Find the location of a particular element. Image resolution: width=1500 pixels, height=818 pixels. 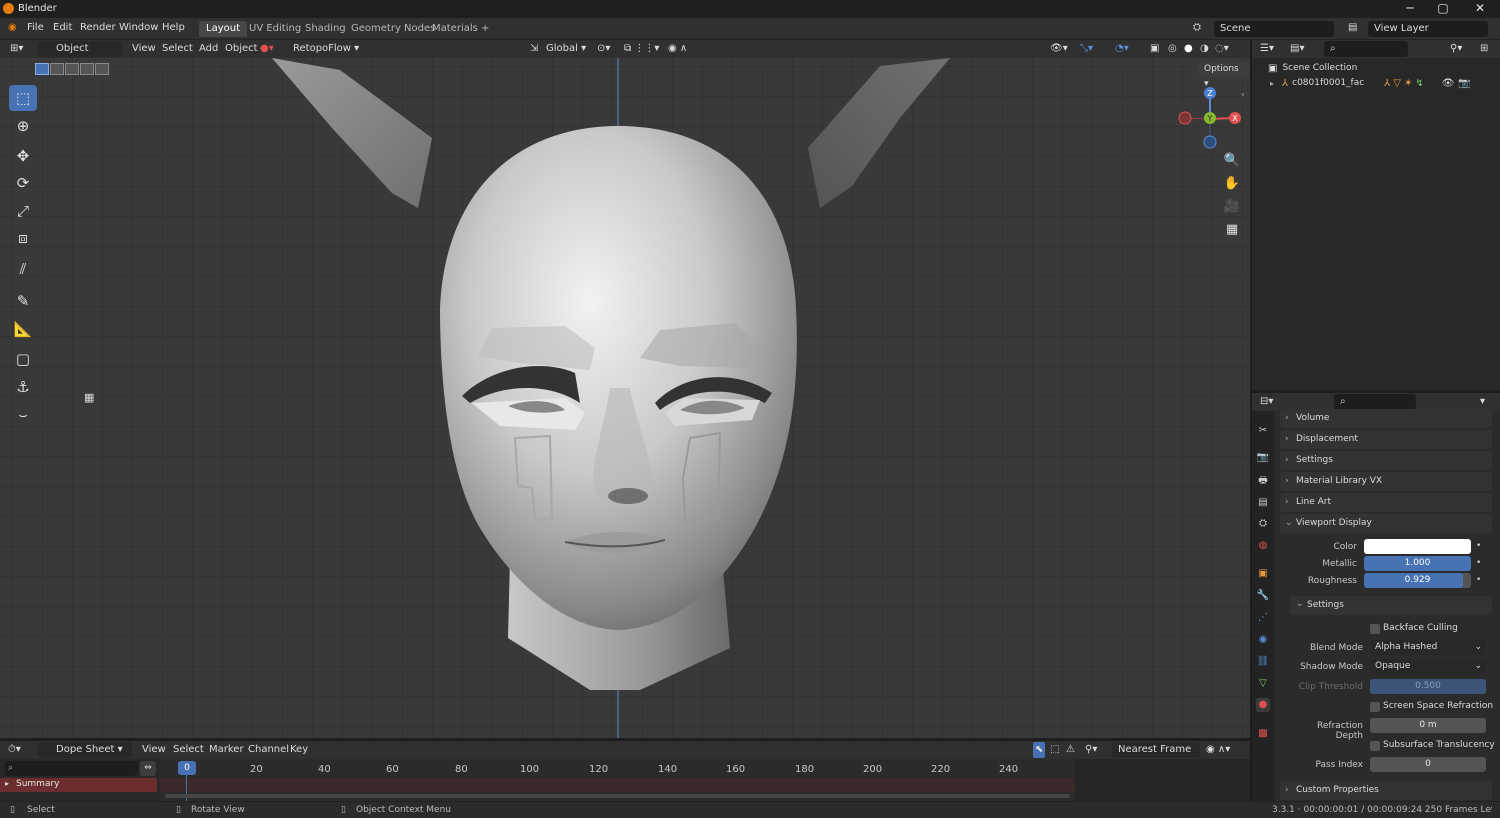

menu-edit: Edit is located at coordinates (62, 27).